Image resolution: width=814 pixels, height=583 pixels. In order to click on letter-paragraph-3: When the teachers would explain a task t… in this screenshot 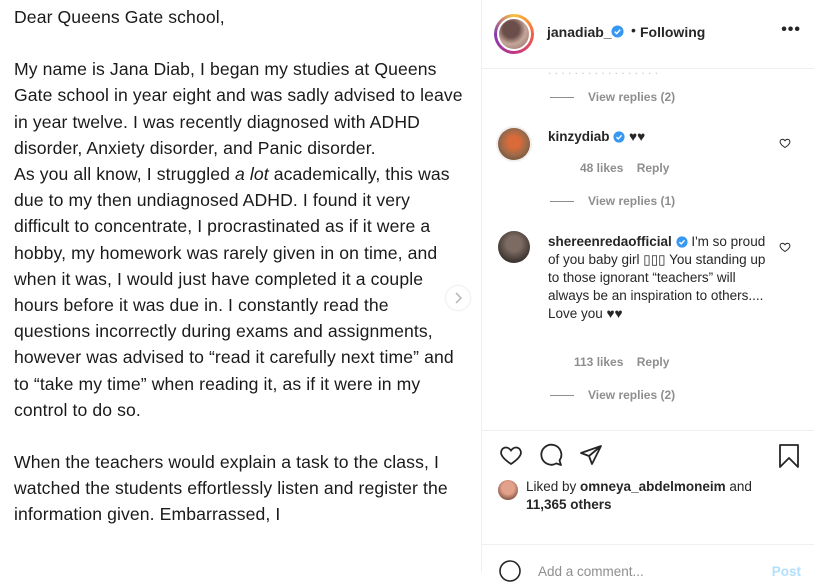, I will do `click(231, 488)`.